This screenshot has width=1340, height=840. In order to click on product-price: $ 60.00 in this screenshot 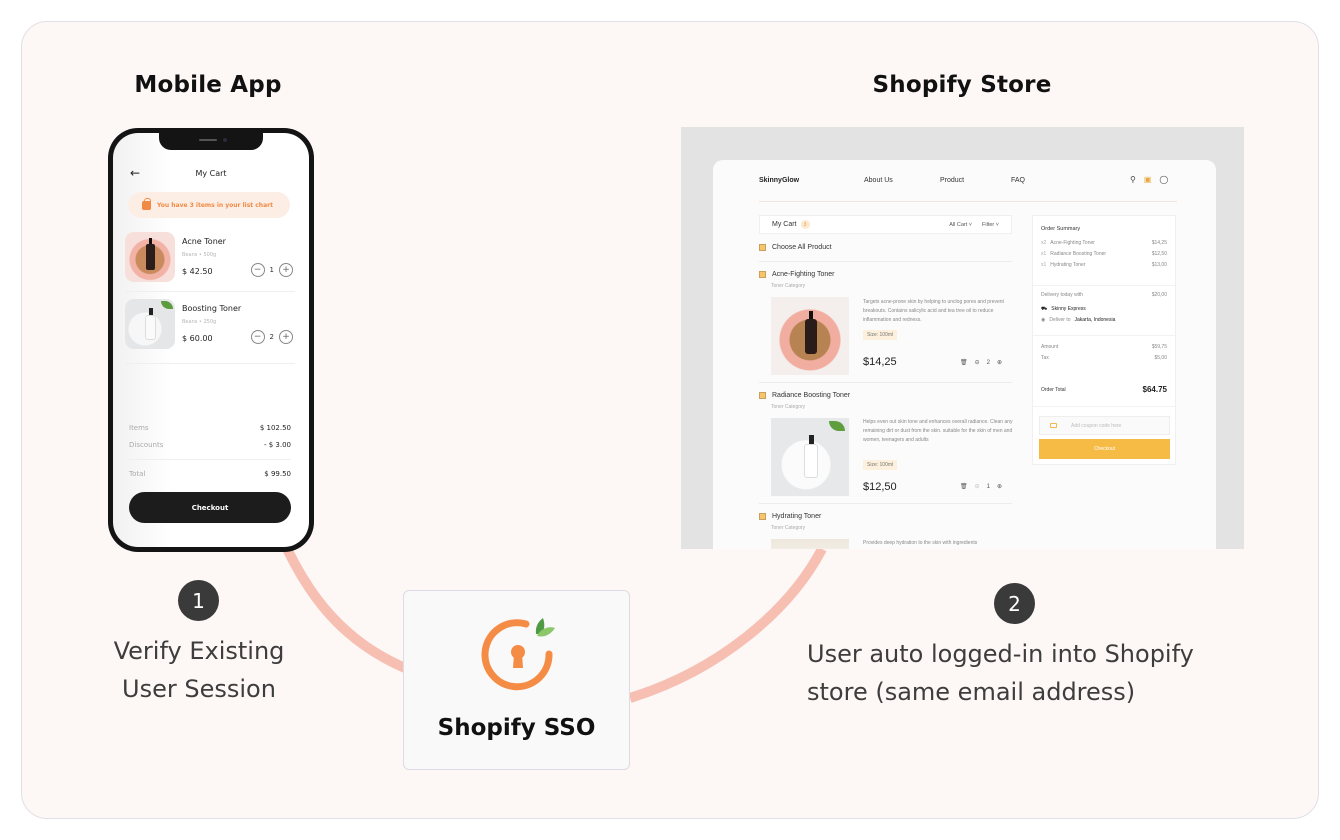, I will do `click(197, 338)`.